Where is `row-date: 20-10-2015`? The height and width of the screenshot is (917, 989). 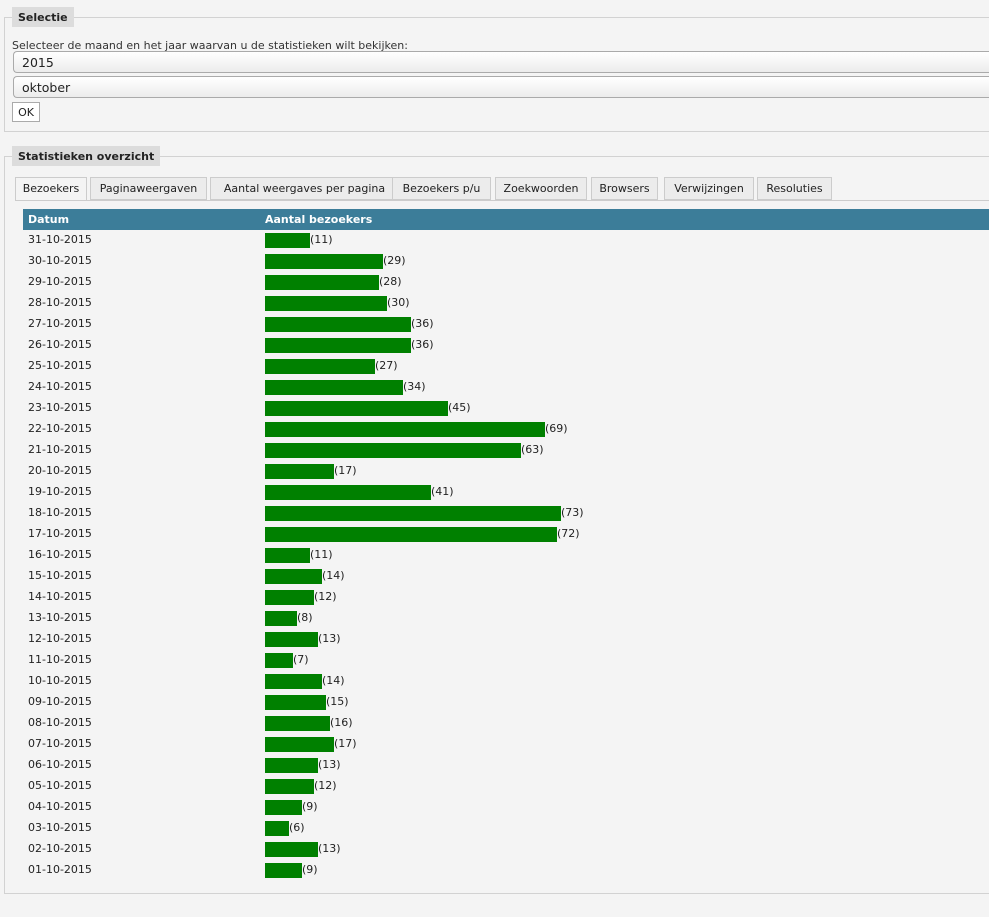
row-date: 20-10-2015 is located at coordinates (60, 470).